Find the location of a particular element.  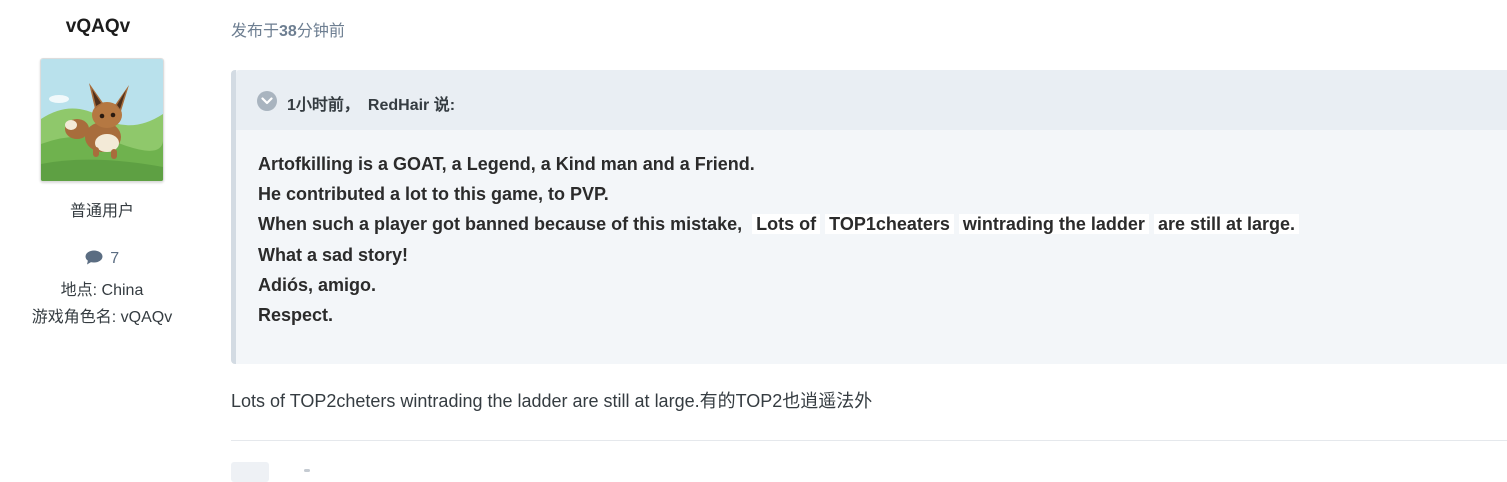

quote-author: RedHair is located at coordinates (398, 105).